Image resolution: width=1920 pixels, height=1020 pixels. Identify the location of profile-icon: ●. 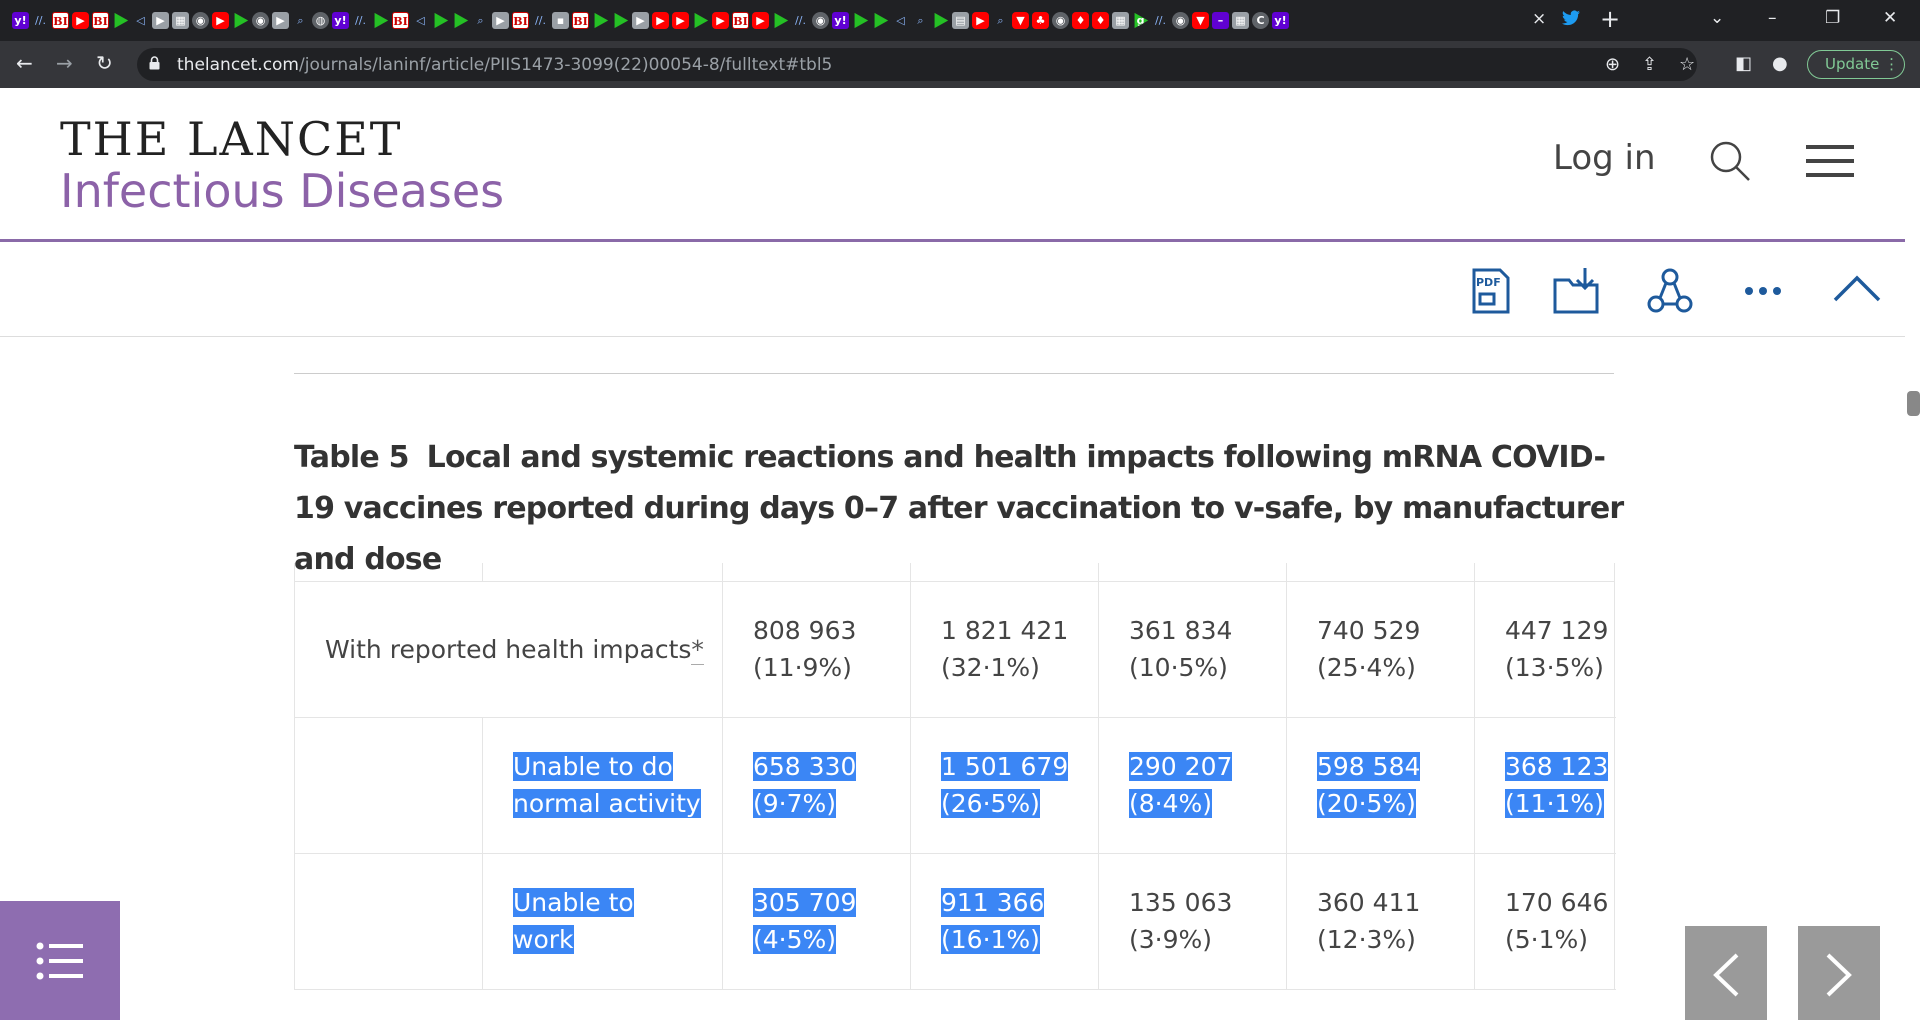
(1780, 63).